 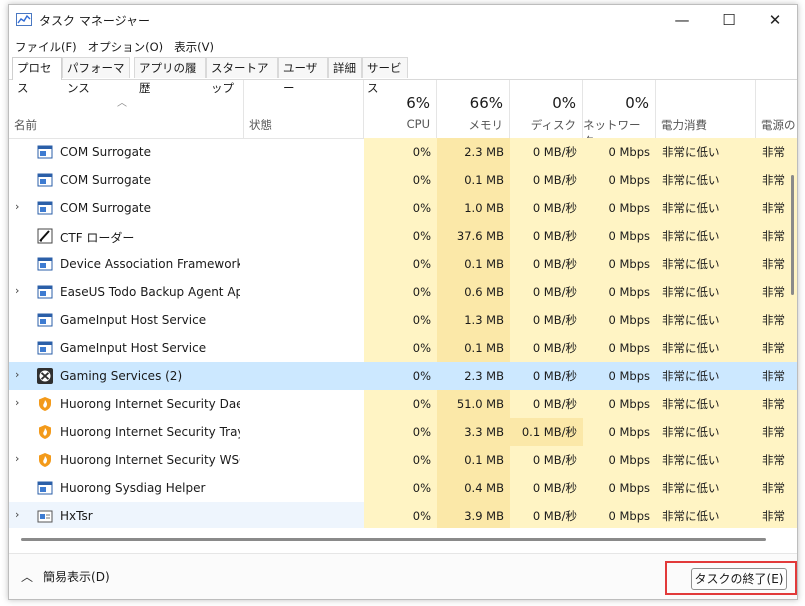 I want to click on process-memory: 51.0 MB, so click(x=473, y=404).